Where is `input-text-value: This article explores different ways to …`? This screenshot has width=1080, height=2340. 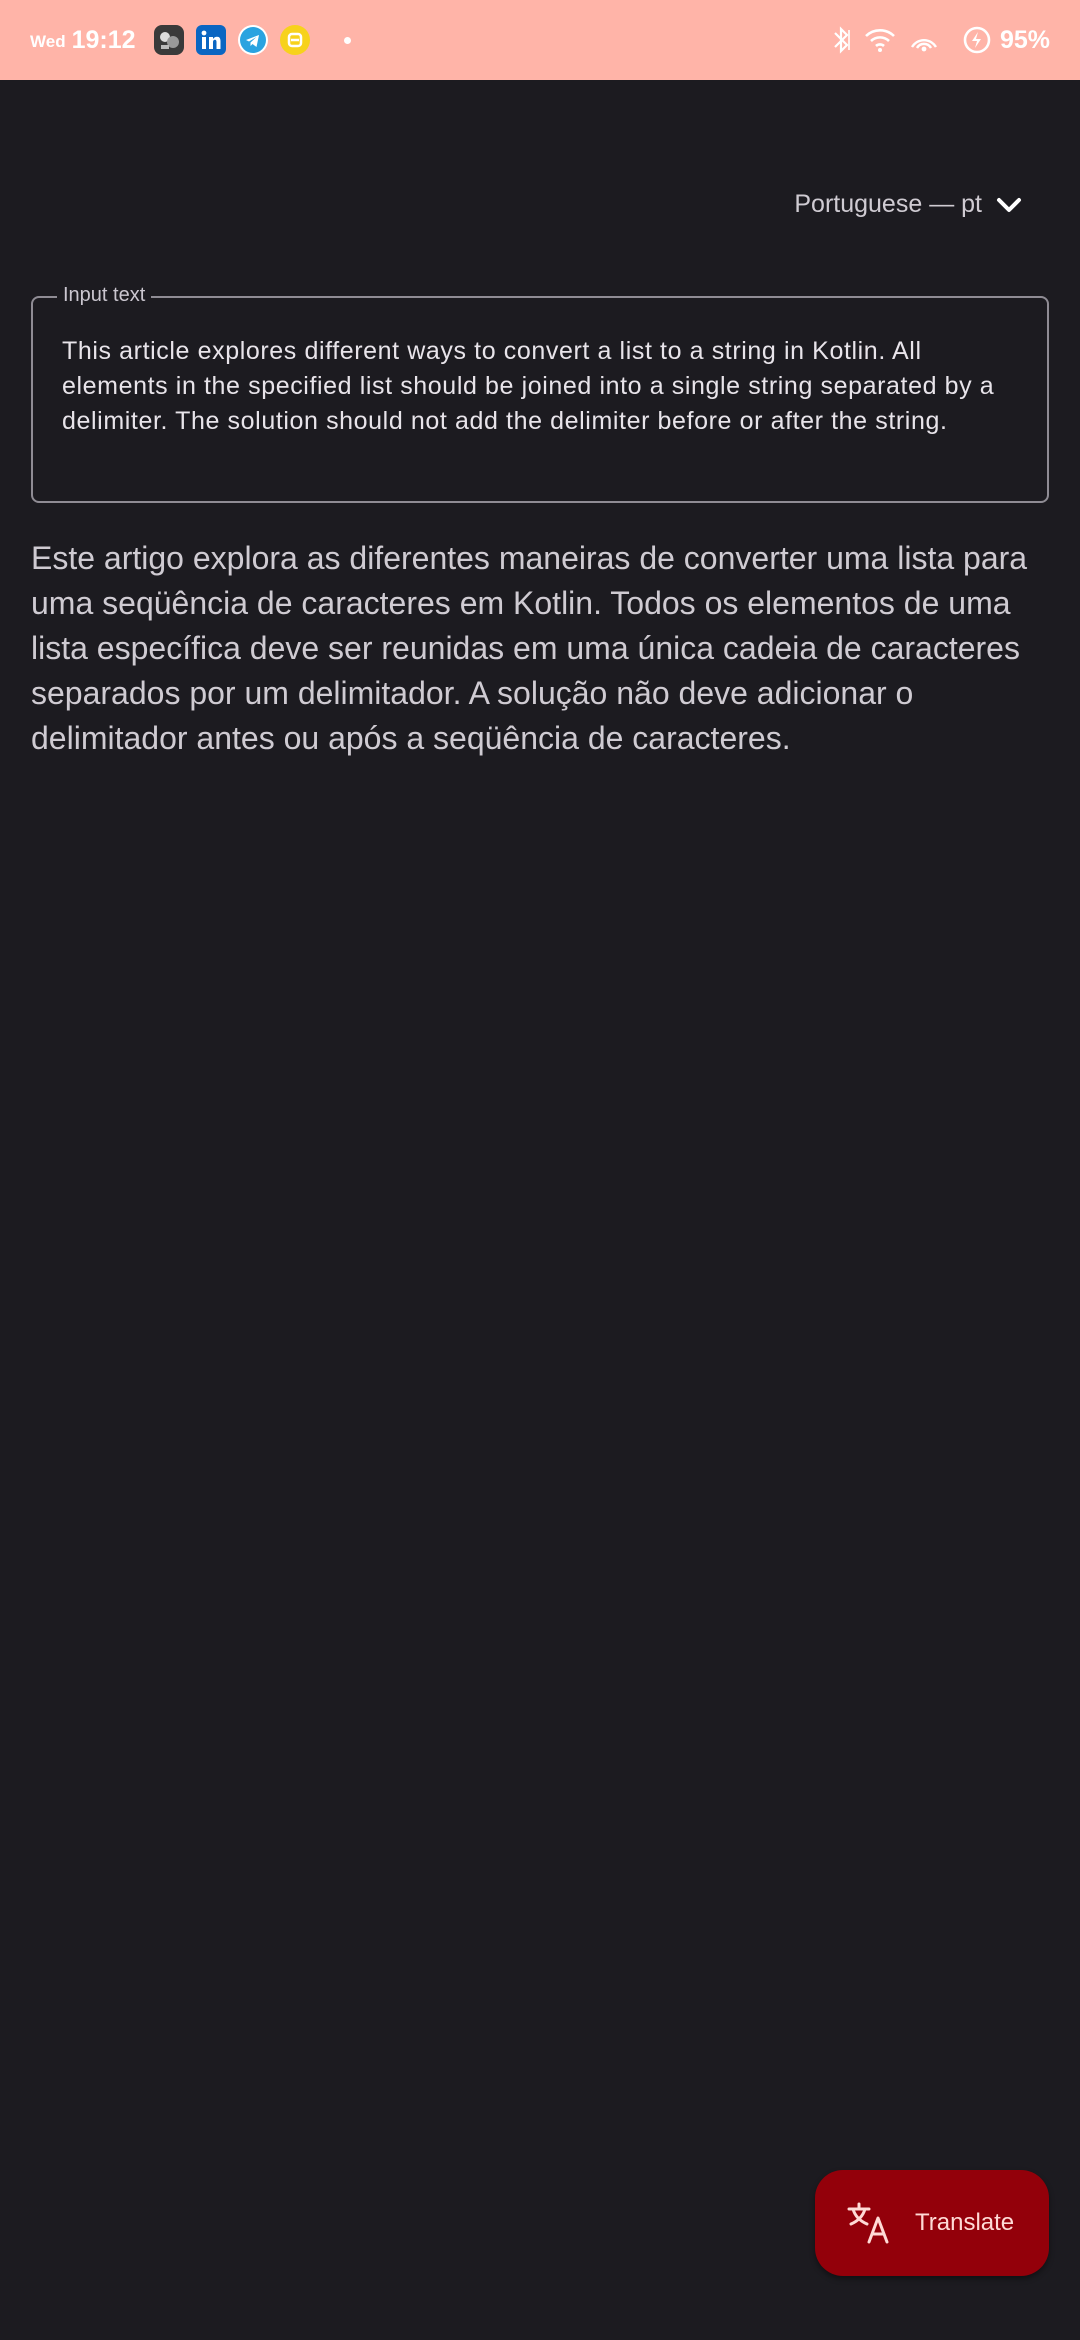
input-text-value: This article explores different ways to … is located at coordinates (542, 386).